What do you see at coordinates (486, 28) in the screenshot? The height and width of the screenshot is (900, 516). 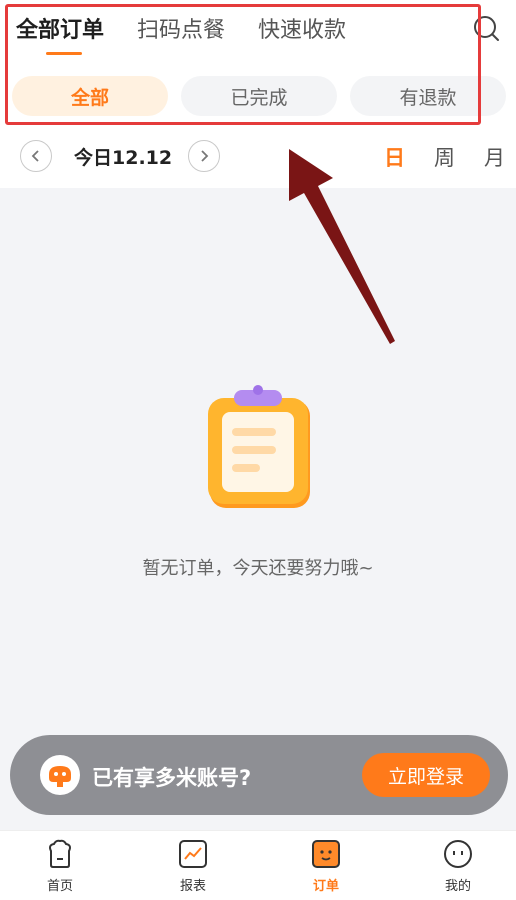 I see `search-icon` at bounding box center [486, 28].